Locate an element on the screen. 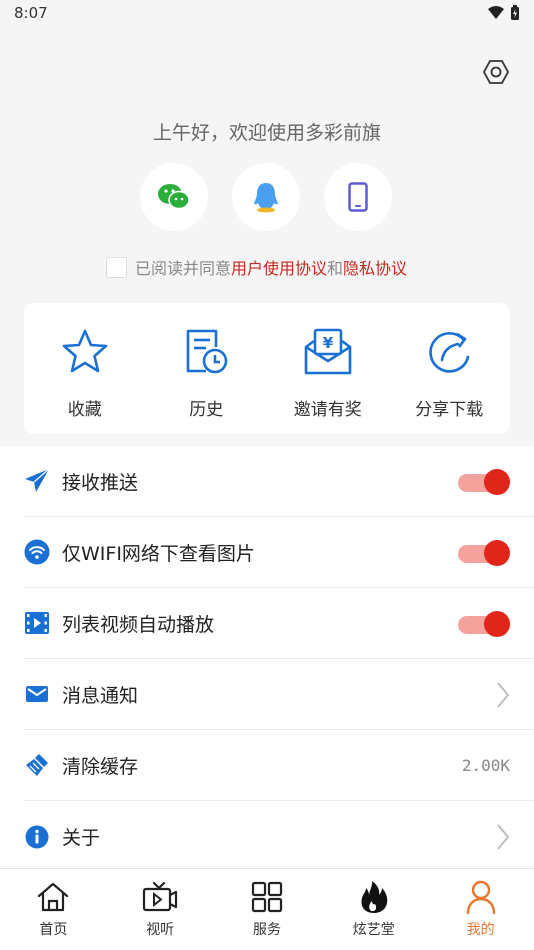 The width and height of the screenshot is (534, 950). agreement-row: 已阅读并同意 用户使用协议 和 隐私协议 is located at coordinates (256, 267).